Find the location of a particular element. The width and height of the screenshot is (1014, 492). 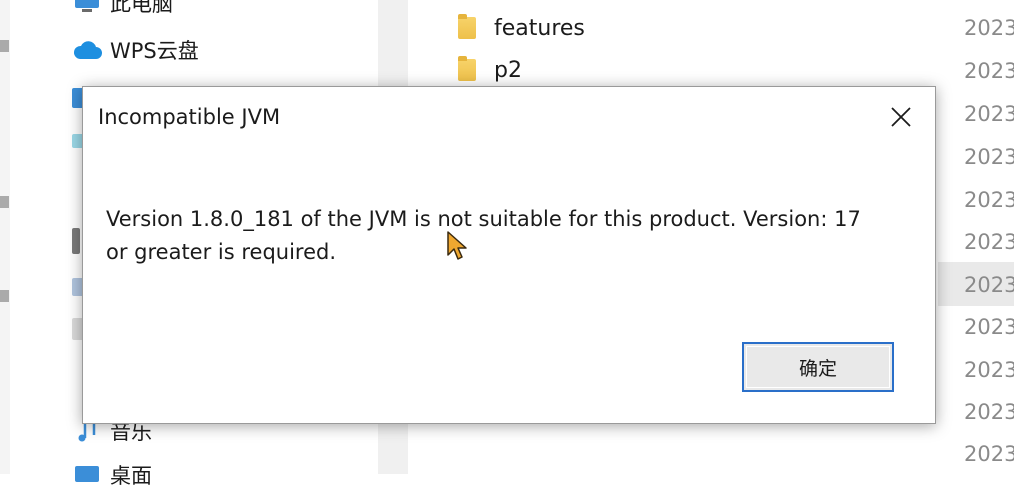

cloud-icon is located at coordinates (87, 50).